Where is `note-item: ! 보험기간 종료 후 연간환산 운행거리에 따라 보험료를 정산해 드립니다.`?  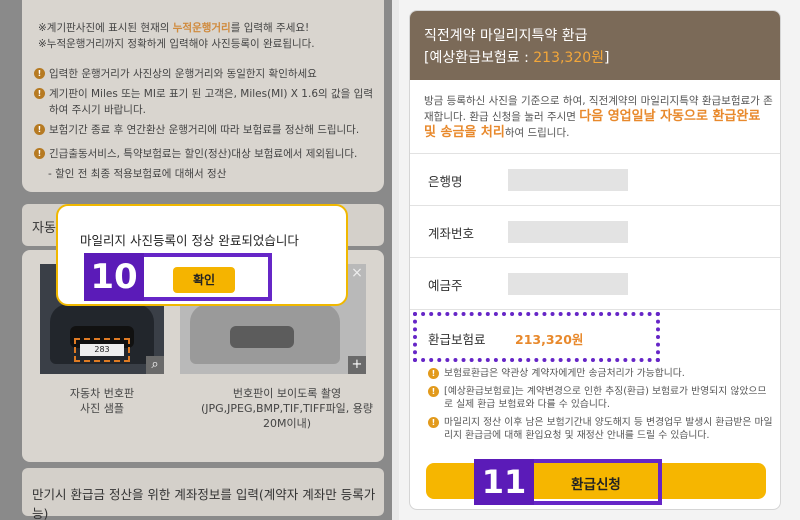 note-item: ! 보험기간 종료 후 연간환산 운행거리에 따라 보험료를 정산해 드립니다. is located at coordinates (204, 130).